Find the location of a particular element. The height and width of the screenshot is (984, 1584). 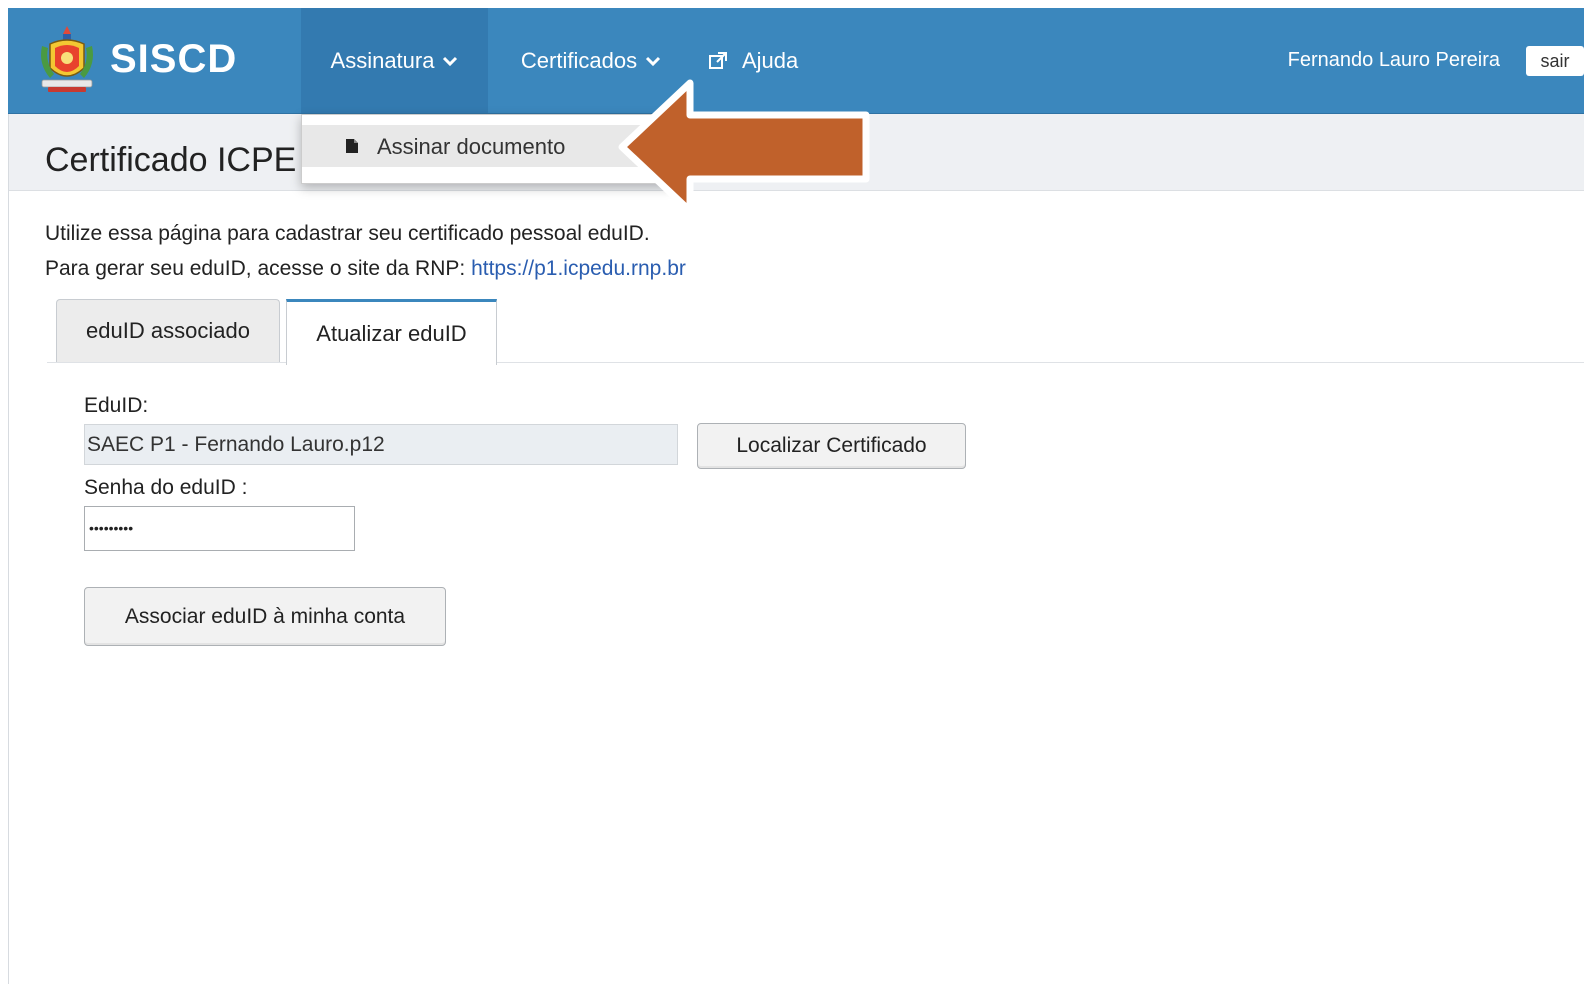

tab-eduid-associado: eduID associado is located at coordinates (168, 330).